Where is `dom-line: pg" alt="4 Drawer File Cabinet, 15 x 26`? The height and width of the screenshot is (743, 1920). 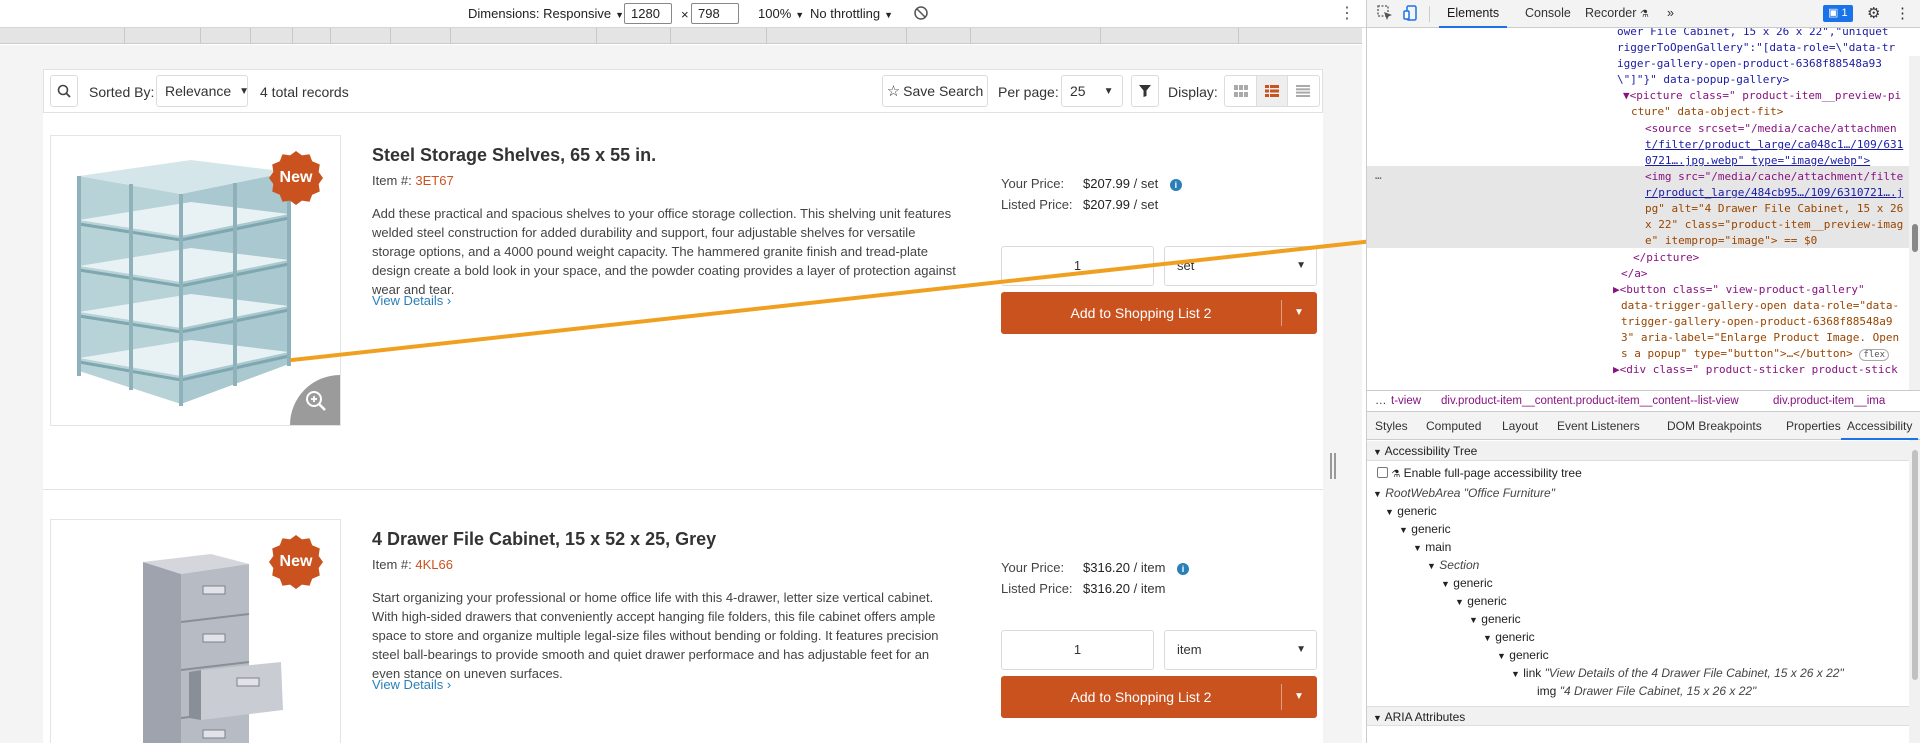 dom-line: pg" alt="4 Drawer File Cabinet, 15 x 26 is located at coordinates (1782, 209).